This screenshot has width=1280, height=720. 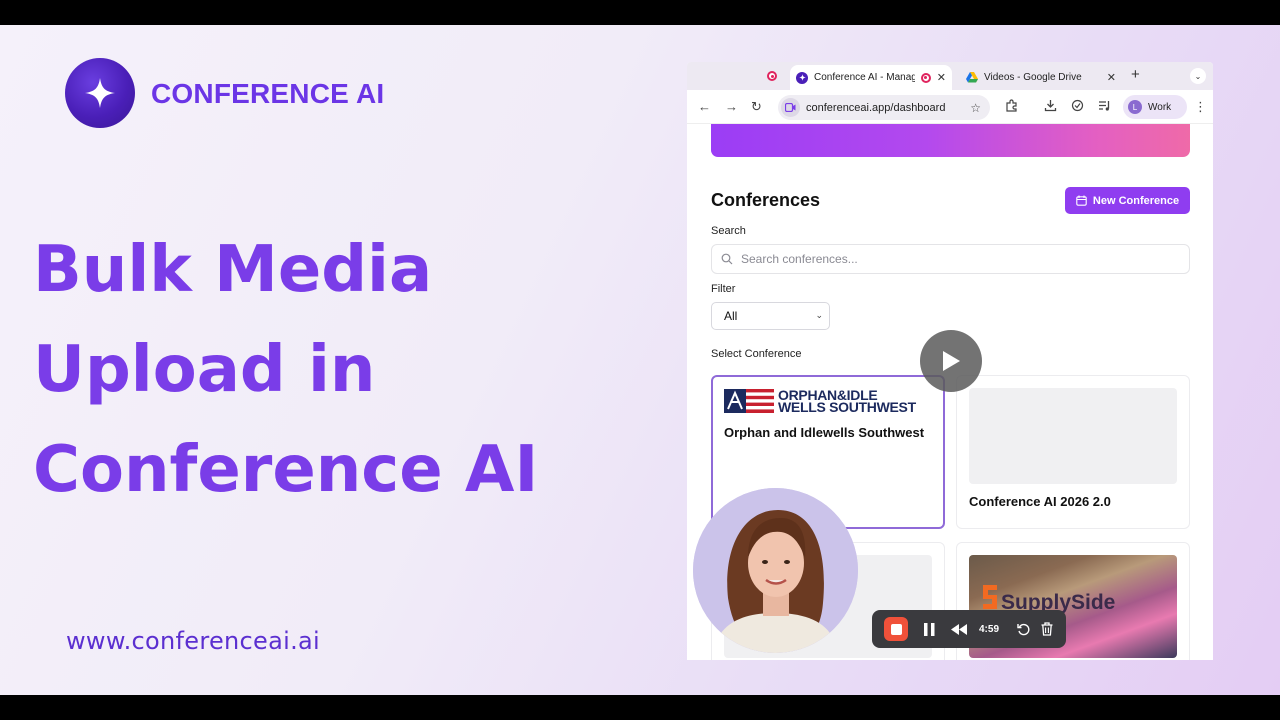 I want to click on tab-google-drive: Videos - Google Drive ✕, so click(x=1041, y=77).